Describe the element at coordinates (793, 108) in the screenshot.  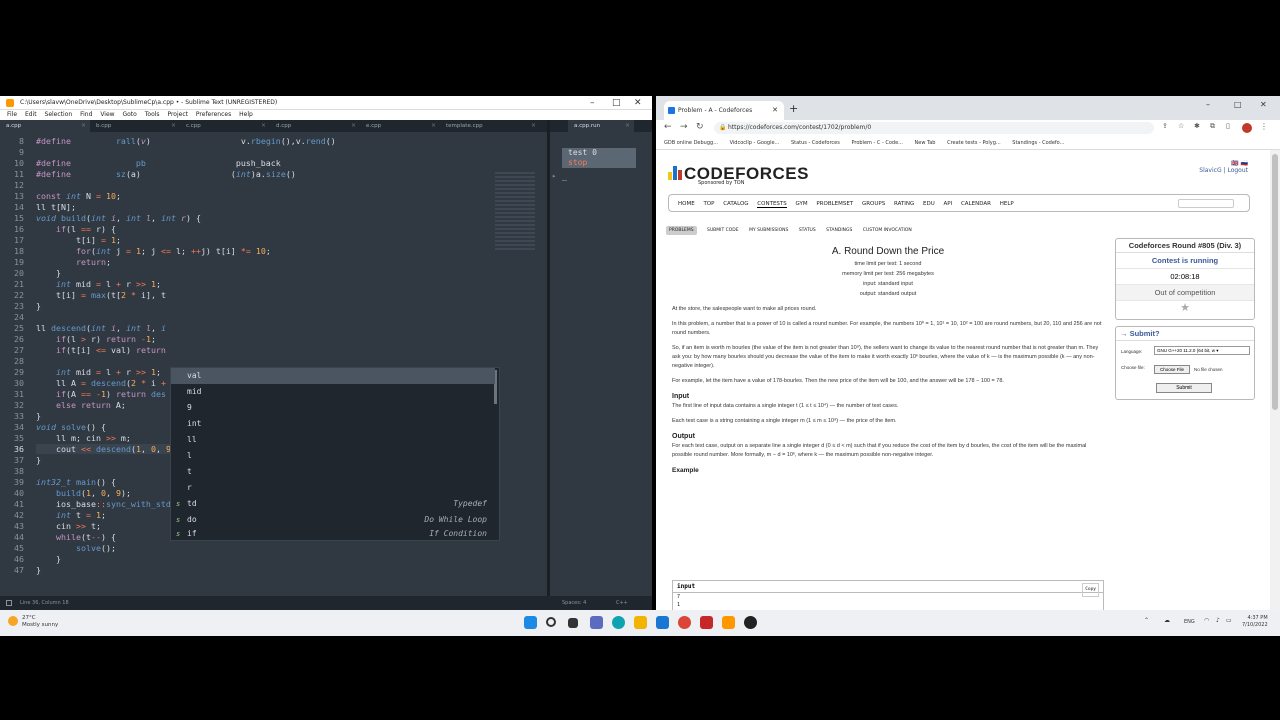
I see `new-tab-icon: +` at that location.